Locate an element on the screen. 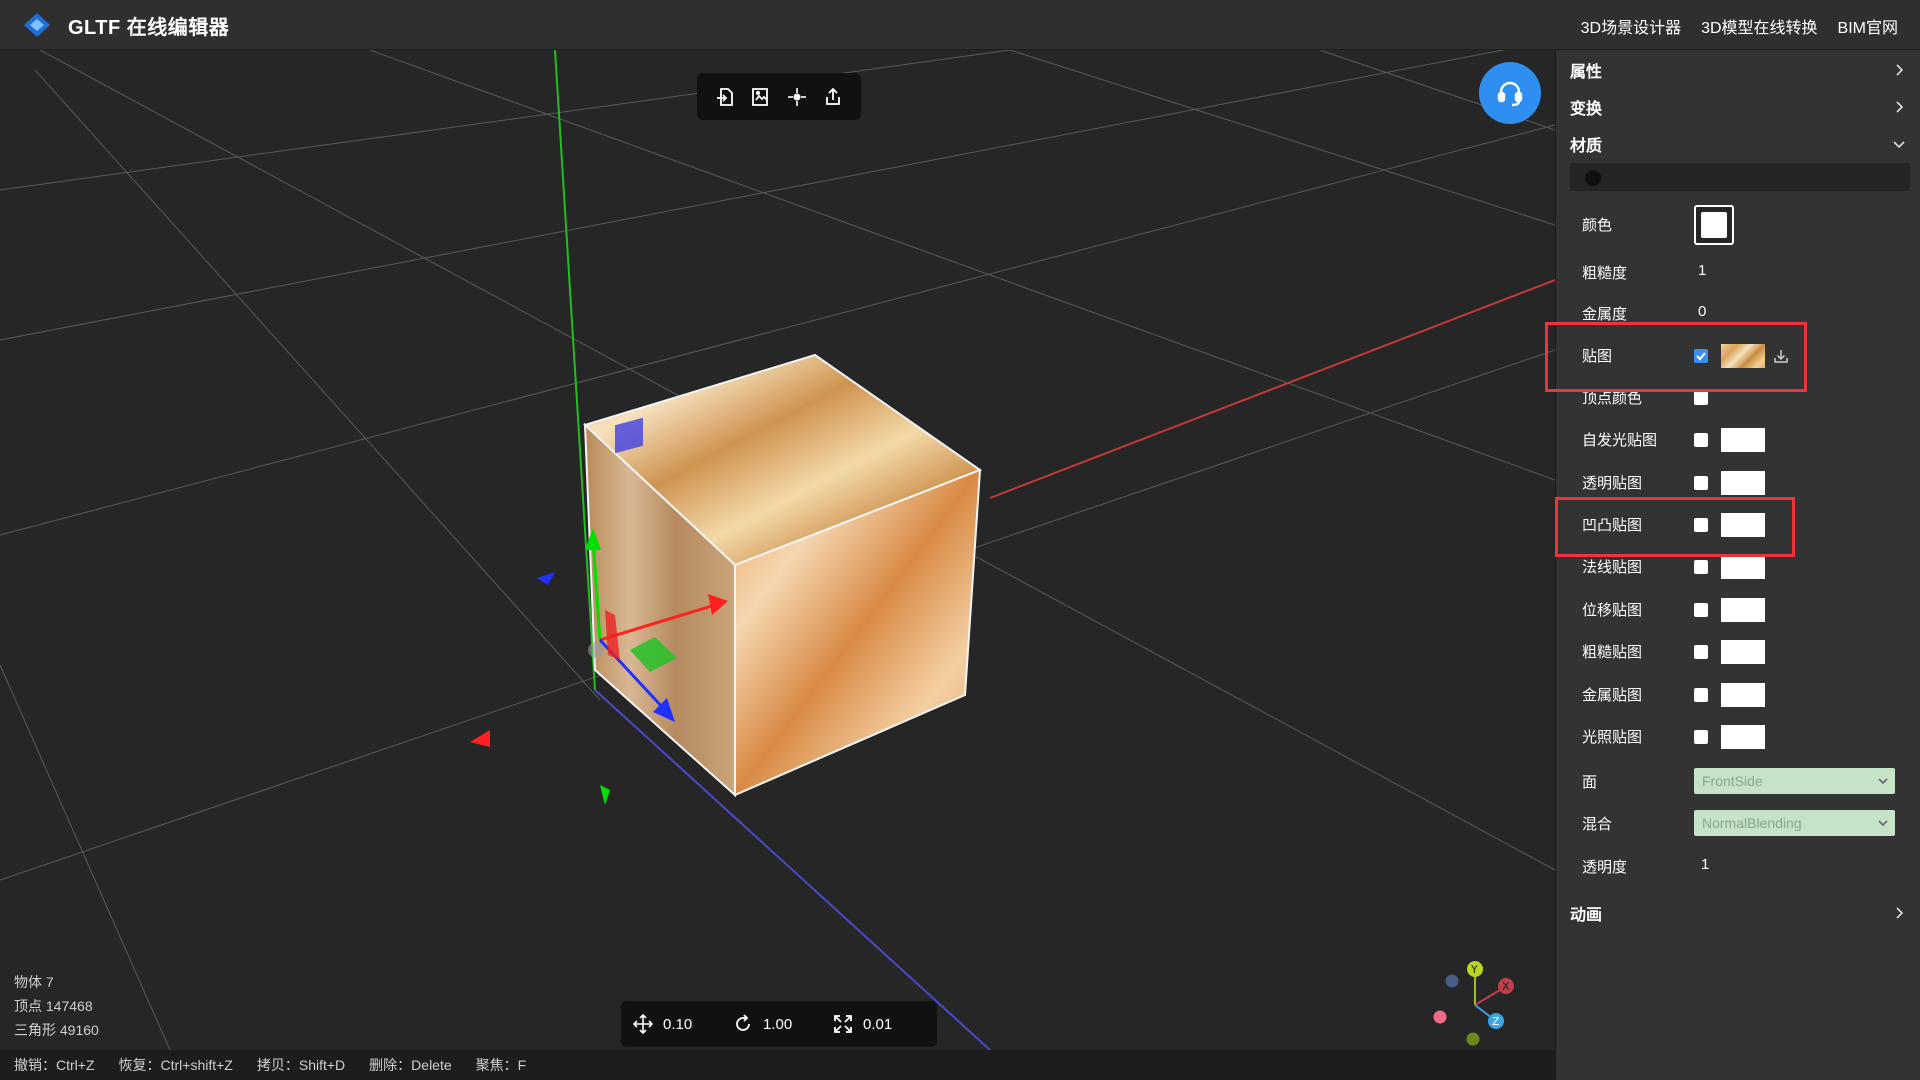 Image resolution: width=1920 pixels, height=1080 pixels. section-transform-label: 变换 is located at coordinates (1586, 109).